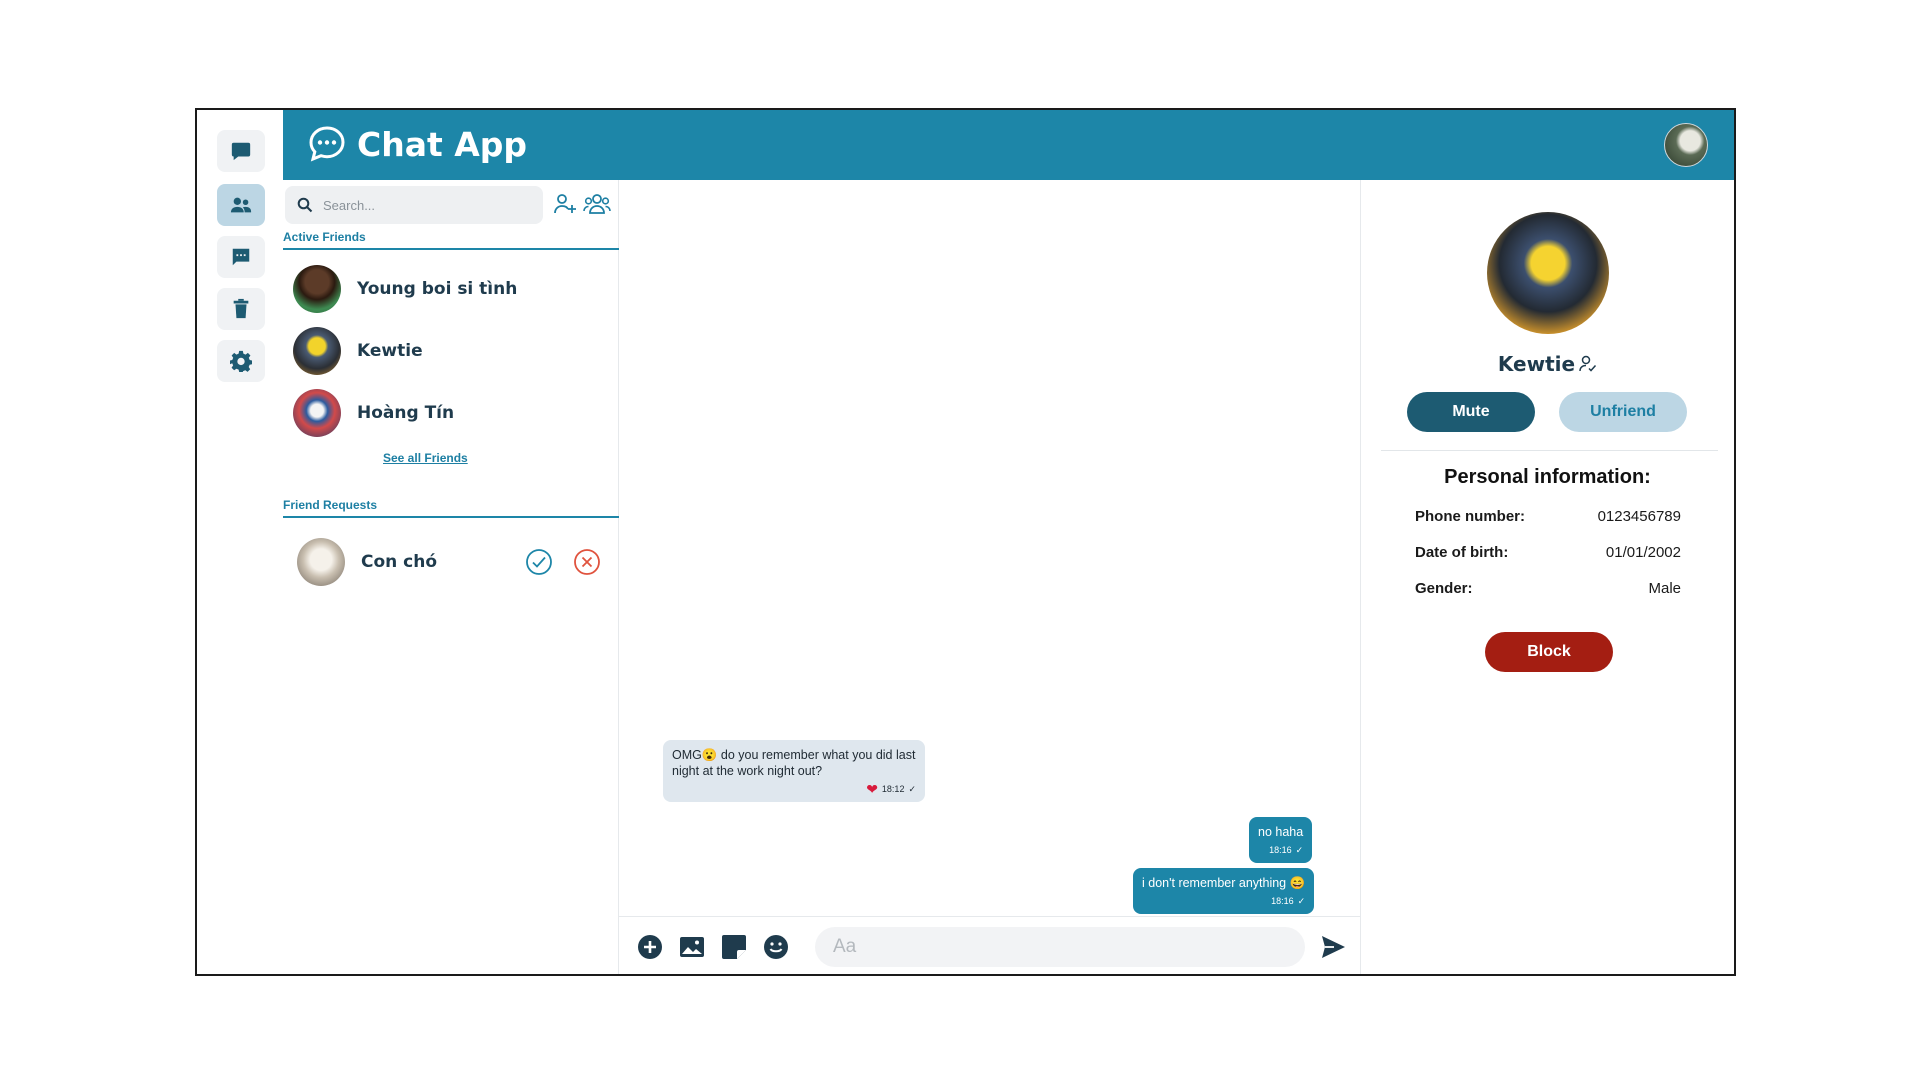 Image resolution: width=1920 pixels, height=1080 pixels. I want to click on friend-item: Young boi si tình, so click(405, 289).